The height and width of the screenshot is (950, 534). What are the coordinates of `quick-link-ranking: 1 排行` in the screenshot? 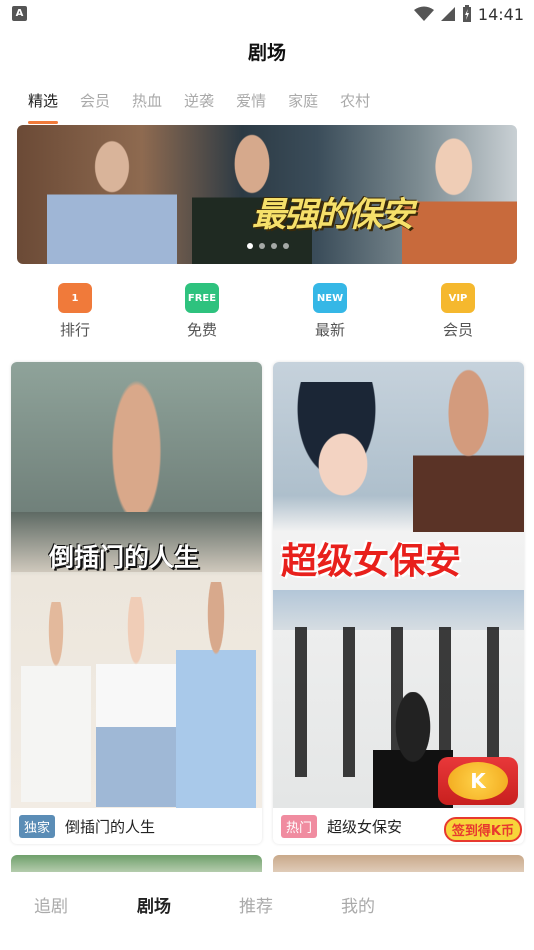 It's located at (75, 311).